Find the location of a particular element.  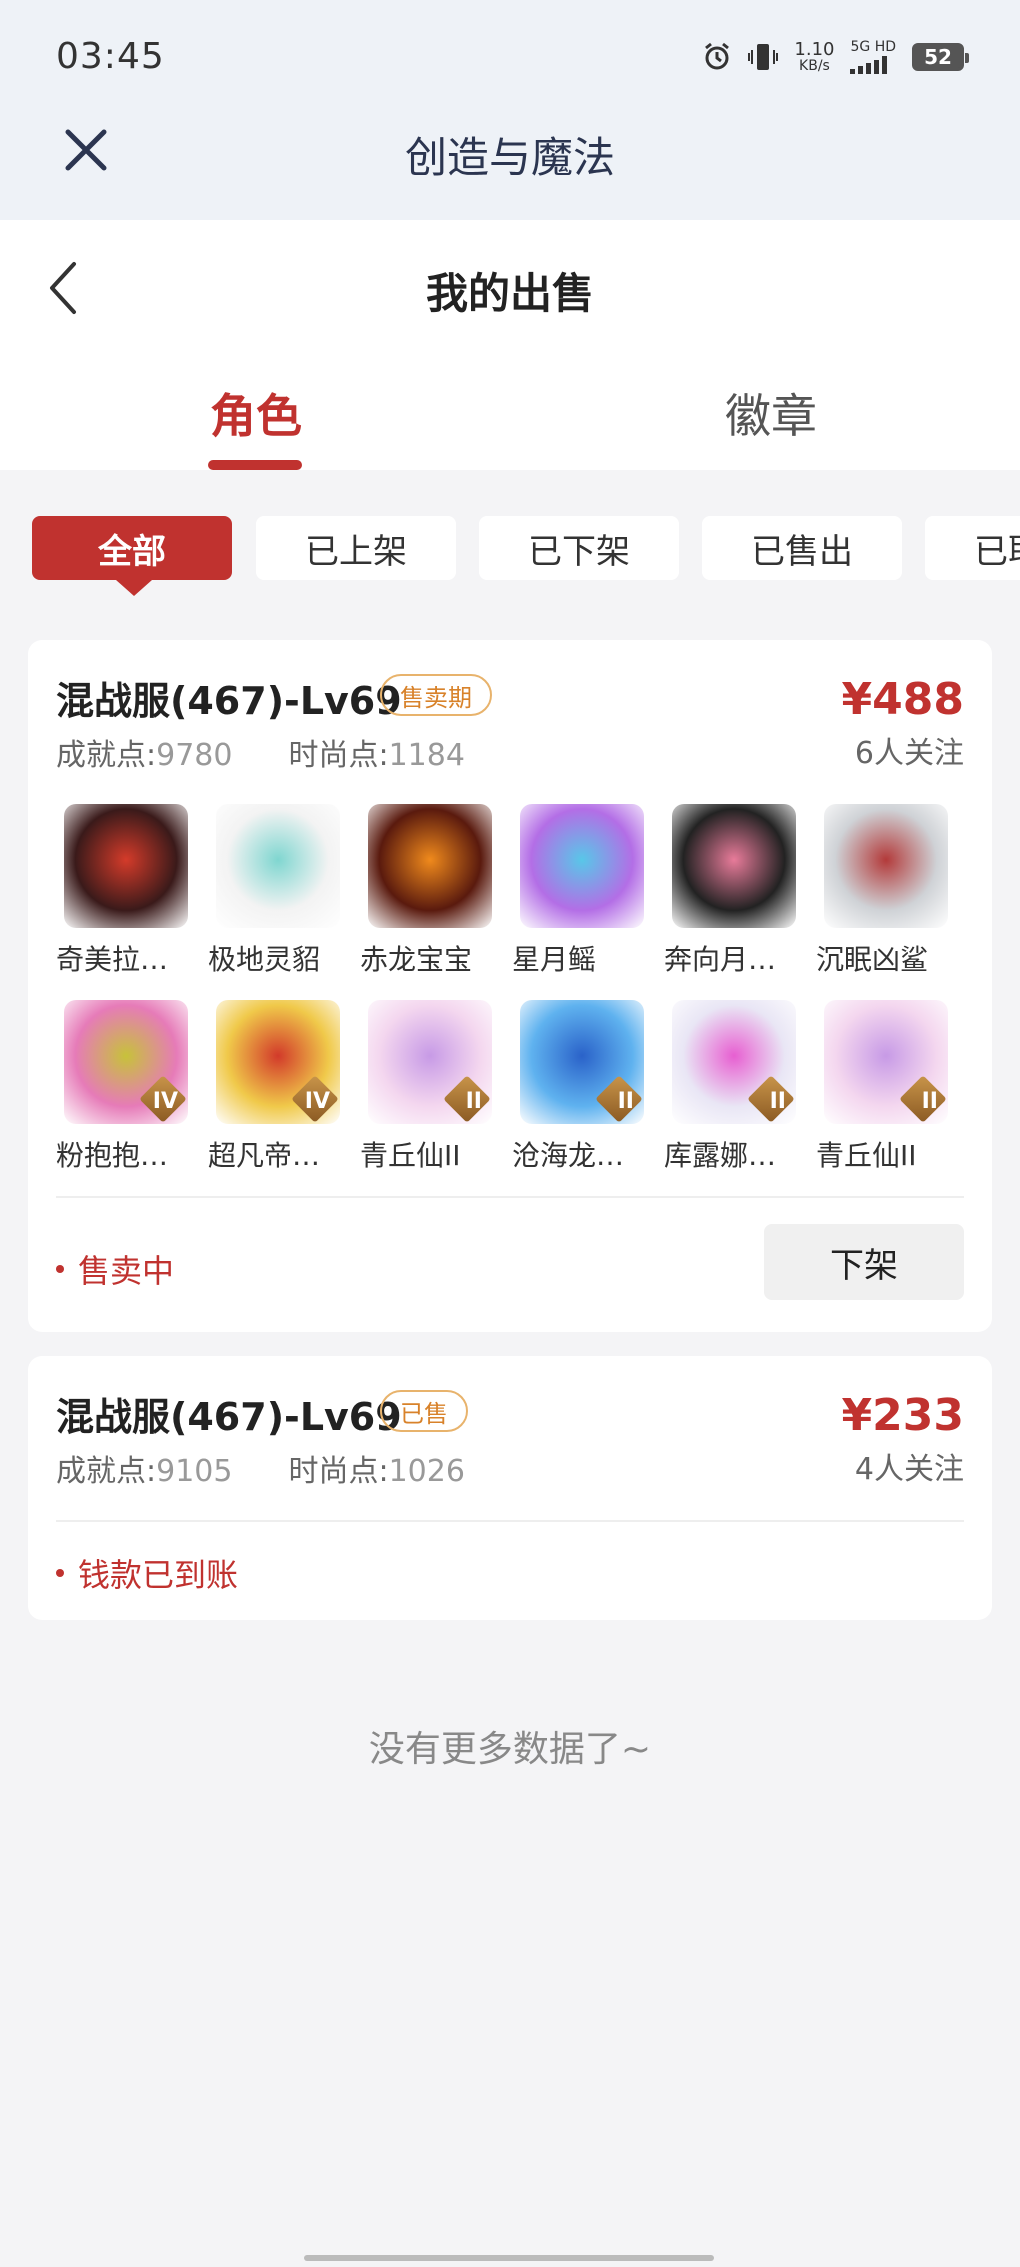

listing-state: 售卖中 is located at coordinates (115, 1269).